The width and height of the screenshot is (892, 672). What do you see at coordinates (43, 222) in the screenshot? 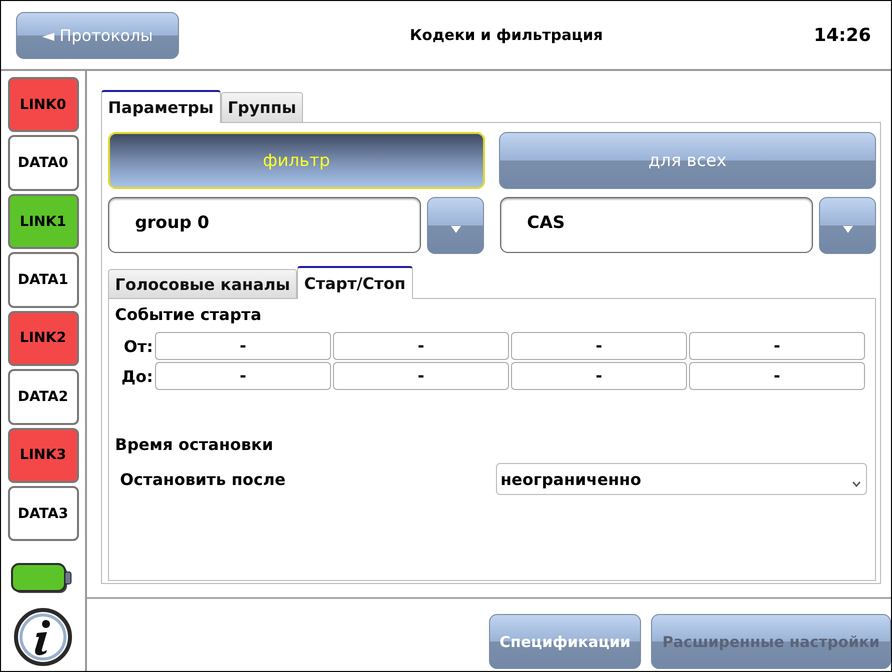
I see `link-button: LINK1` at bounding box center [43, 222].